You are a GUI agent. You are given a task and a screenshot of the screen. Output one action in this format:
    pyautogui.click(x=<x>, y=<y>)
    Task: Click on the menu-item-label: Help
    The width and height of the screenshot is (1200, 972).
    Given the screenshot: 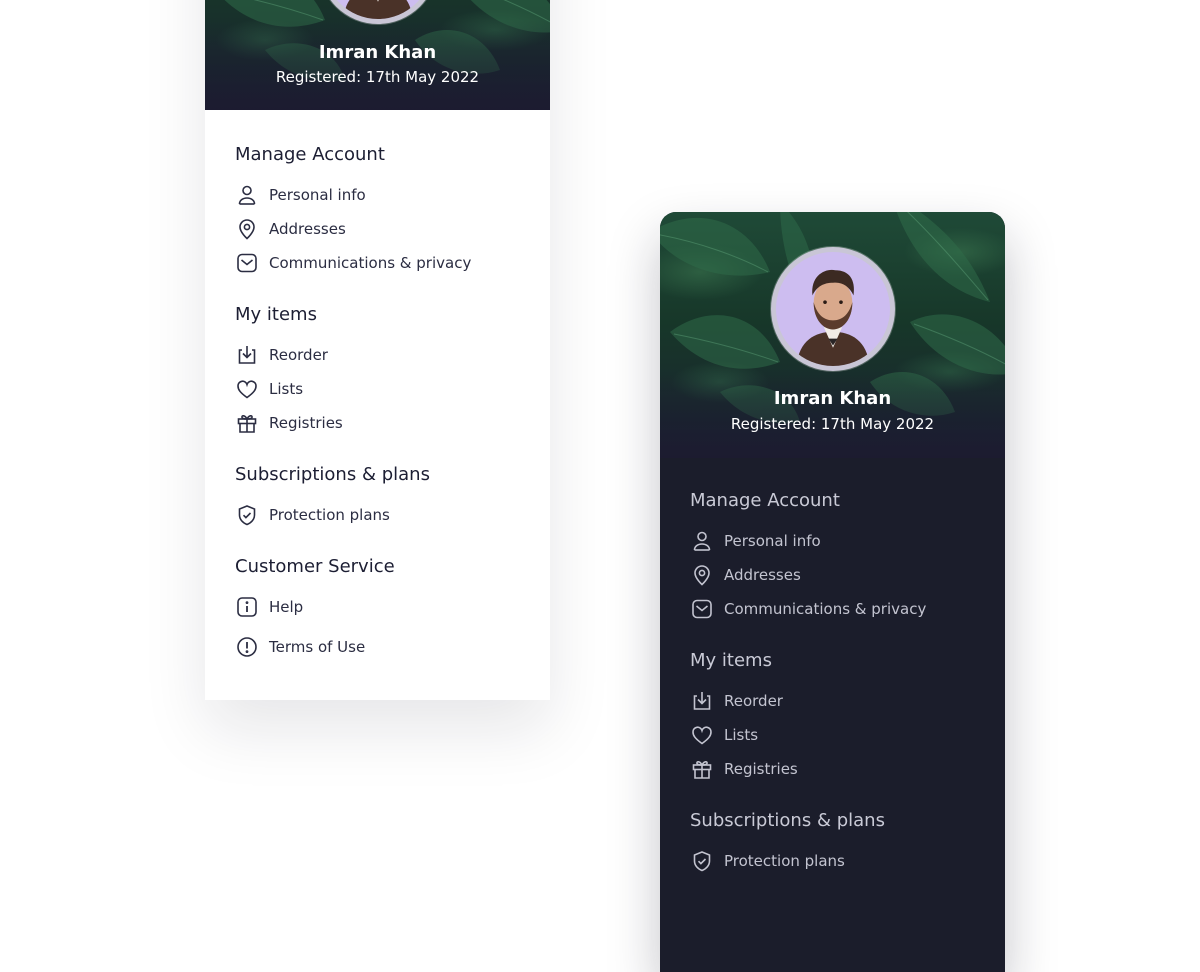 What is the action you would take?
    pyautogui.click(x=286, y=607)
    